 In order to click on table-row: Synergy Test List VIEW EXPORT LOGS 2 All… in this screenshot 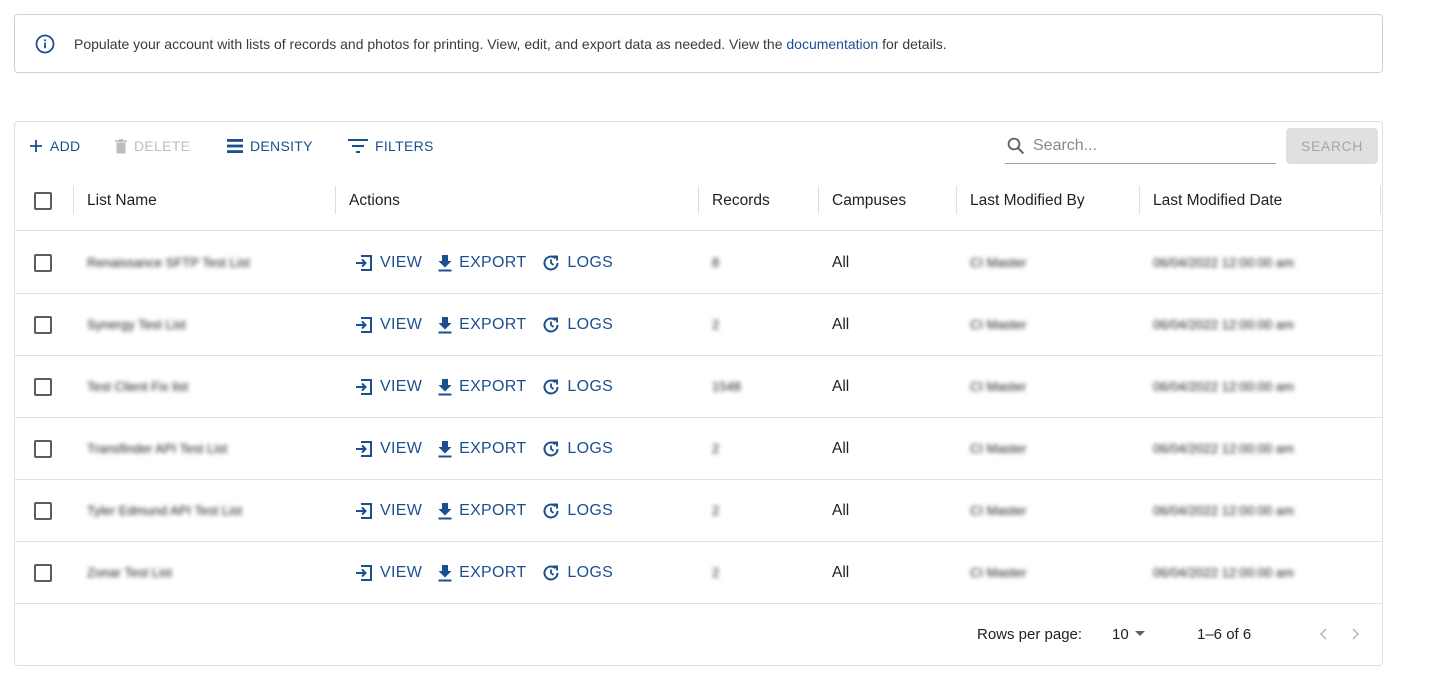, I will do `click(698, 325)`.